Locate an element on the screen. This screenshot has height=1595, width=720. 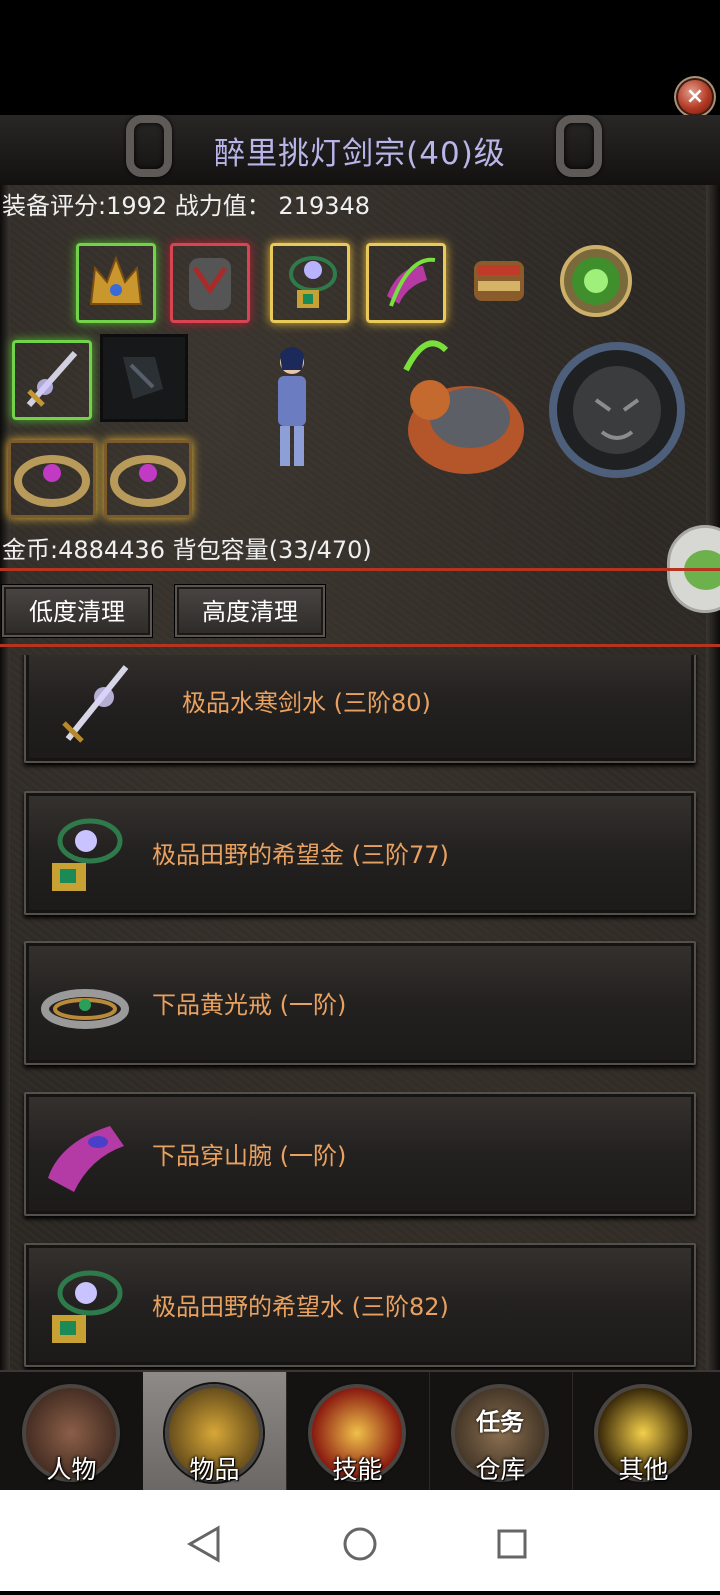
tab-items: 物品 is located at coordinates (215, 1432).